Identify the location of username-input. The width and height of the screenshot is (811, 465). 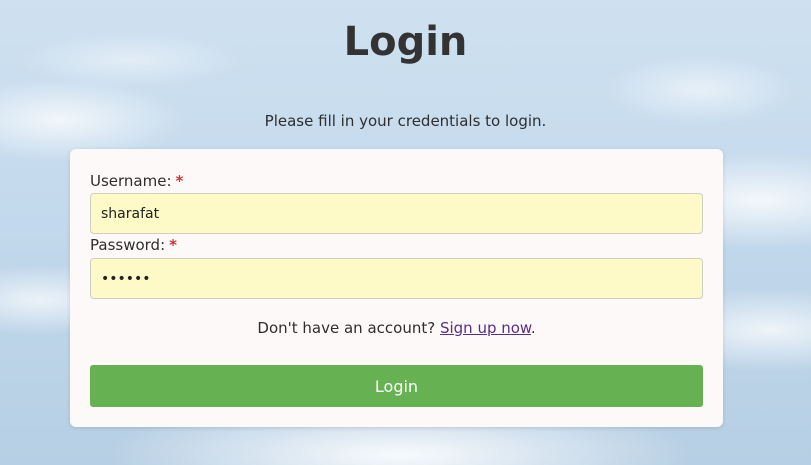
(396, 213).